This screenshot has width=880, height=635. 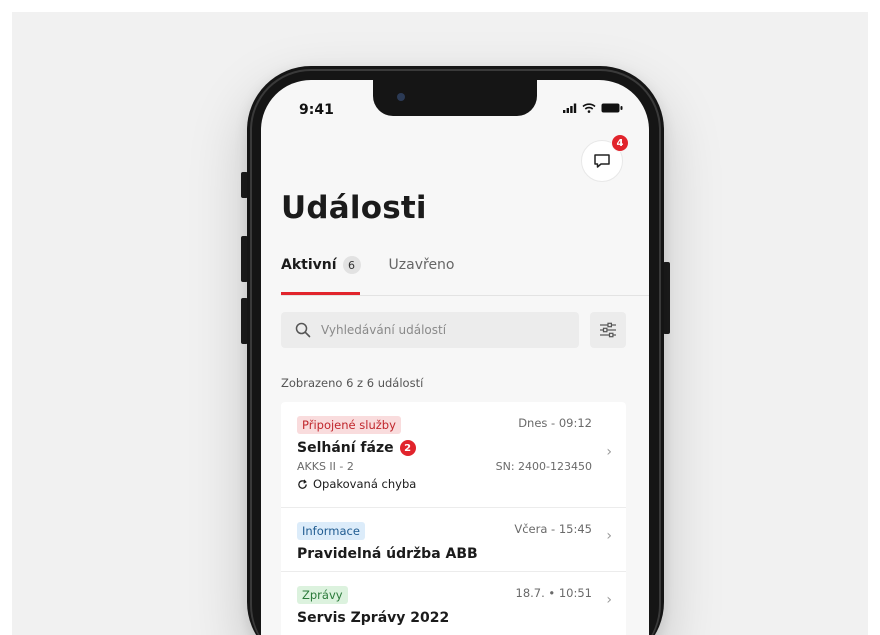 I want to click on repeat-icon, so click(x=302, y=484).